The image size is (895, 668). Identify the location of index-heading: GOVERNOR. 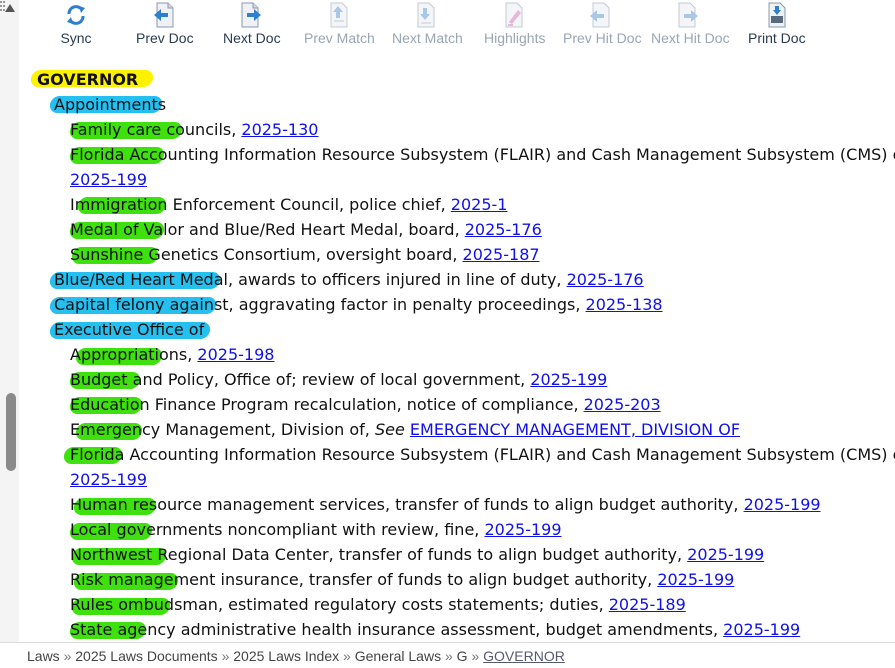
(88, 79).